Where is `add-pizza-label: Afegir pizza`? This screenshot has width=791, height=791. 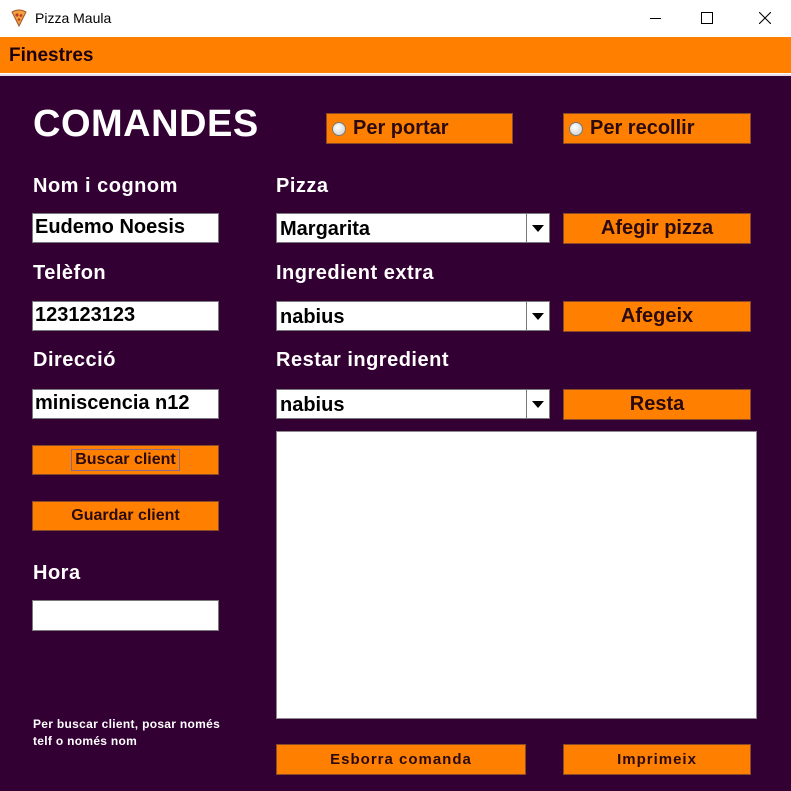 add-pizza-label: Afegir pizza is located at coordinates (657, 228).